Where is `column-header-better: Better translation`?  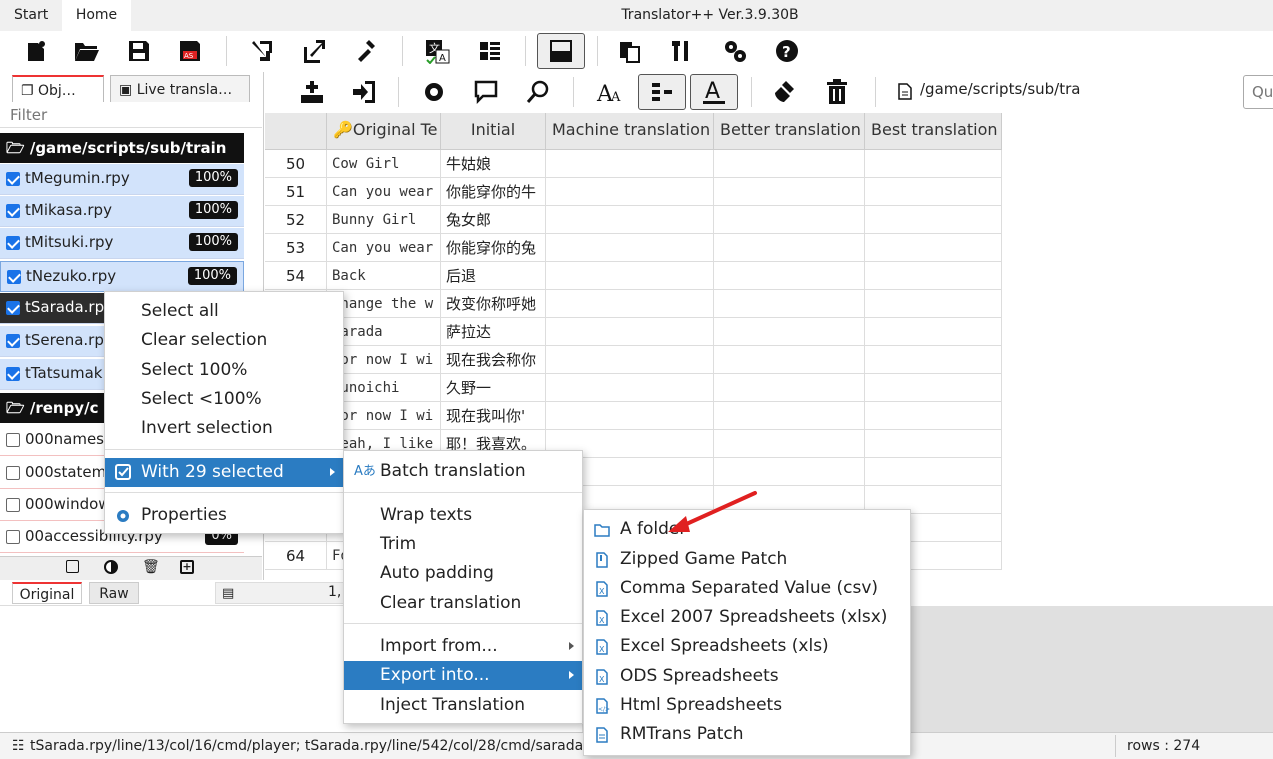
column-header-better: Better translation is located at coordinates (789, 131).